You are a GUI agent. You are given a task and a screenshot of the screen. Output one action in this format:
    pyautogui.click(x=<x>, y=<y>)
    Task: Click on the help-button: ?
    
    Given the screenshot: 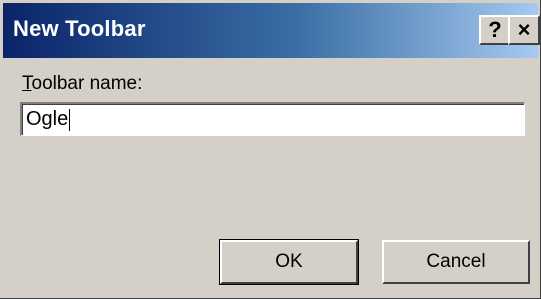 What is the action you would take?
    pyautogui.click(x=495, y=30)
    